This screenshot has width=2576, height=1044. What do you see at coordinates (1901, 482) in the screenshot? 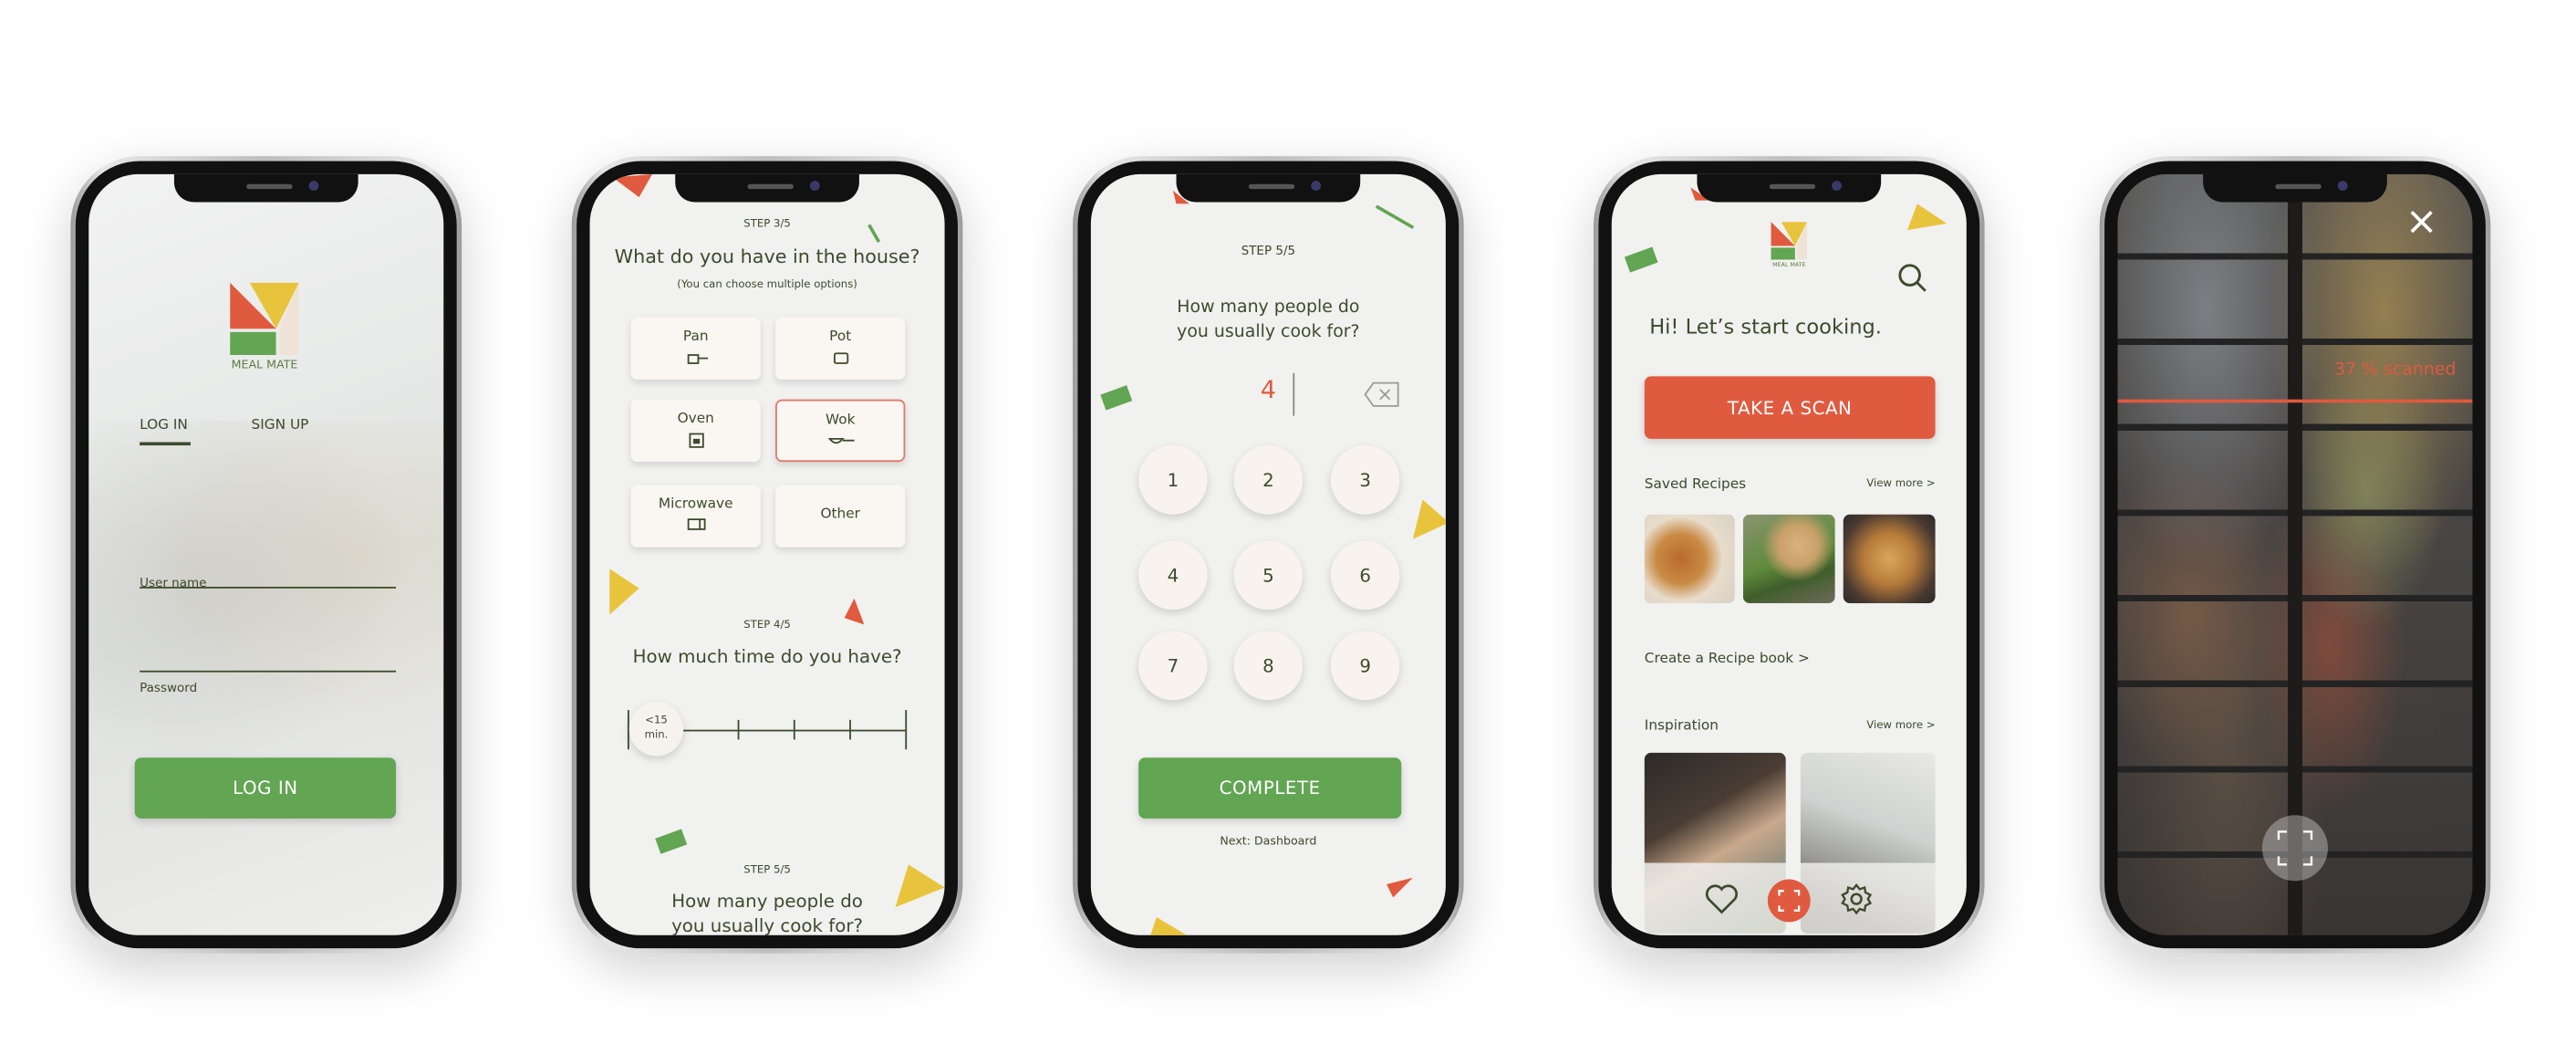
I see `saved-recipes-view-more-link: View more >` at bounding box center [1901, 482].